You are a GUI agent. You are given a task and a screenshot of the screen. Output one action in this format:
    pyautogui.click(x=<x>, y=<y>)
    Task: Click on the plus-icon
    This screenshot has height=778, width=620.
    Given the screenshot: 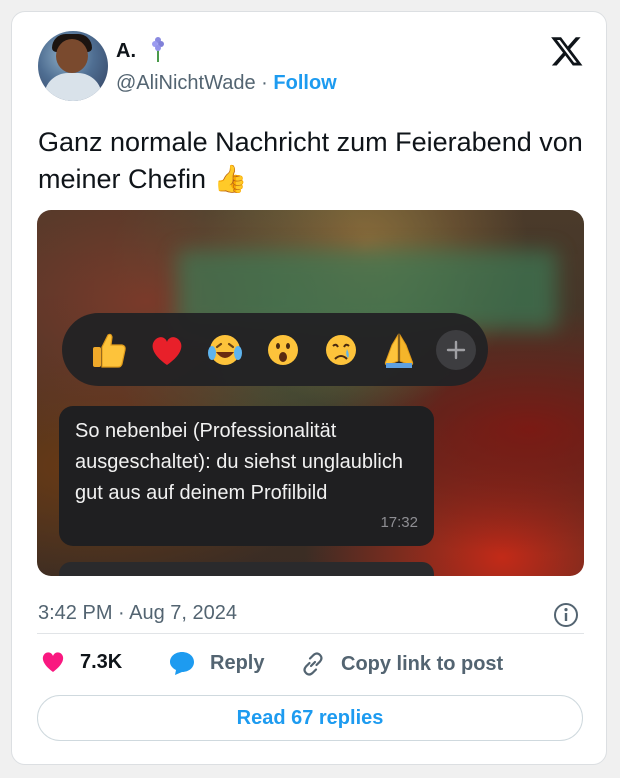 What is the action you would take?
    pyautogui.click(x=456, y=349)
    